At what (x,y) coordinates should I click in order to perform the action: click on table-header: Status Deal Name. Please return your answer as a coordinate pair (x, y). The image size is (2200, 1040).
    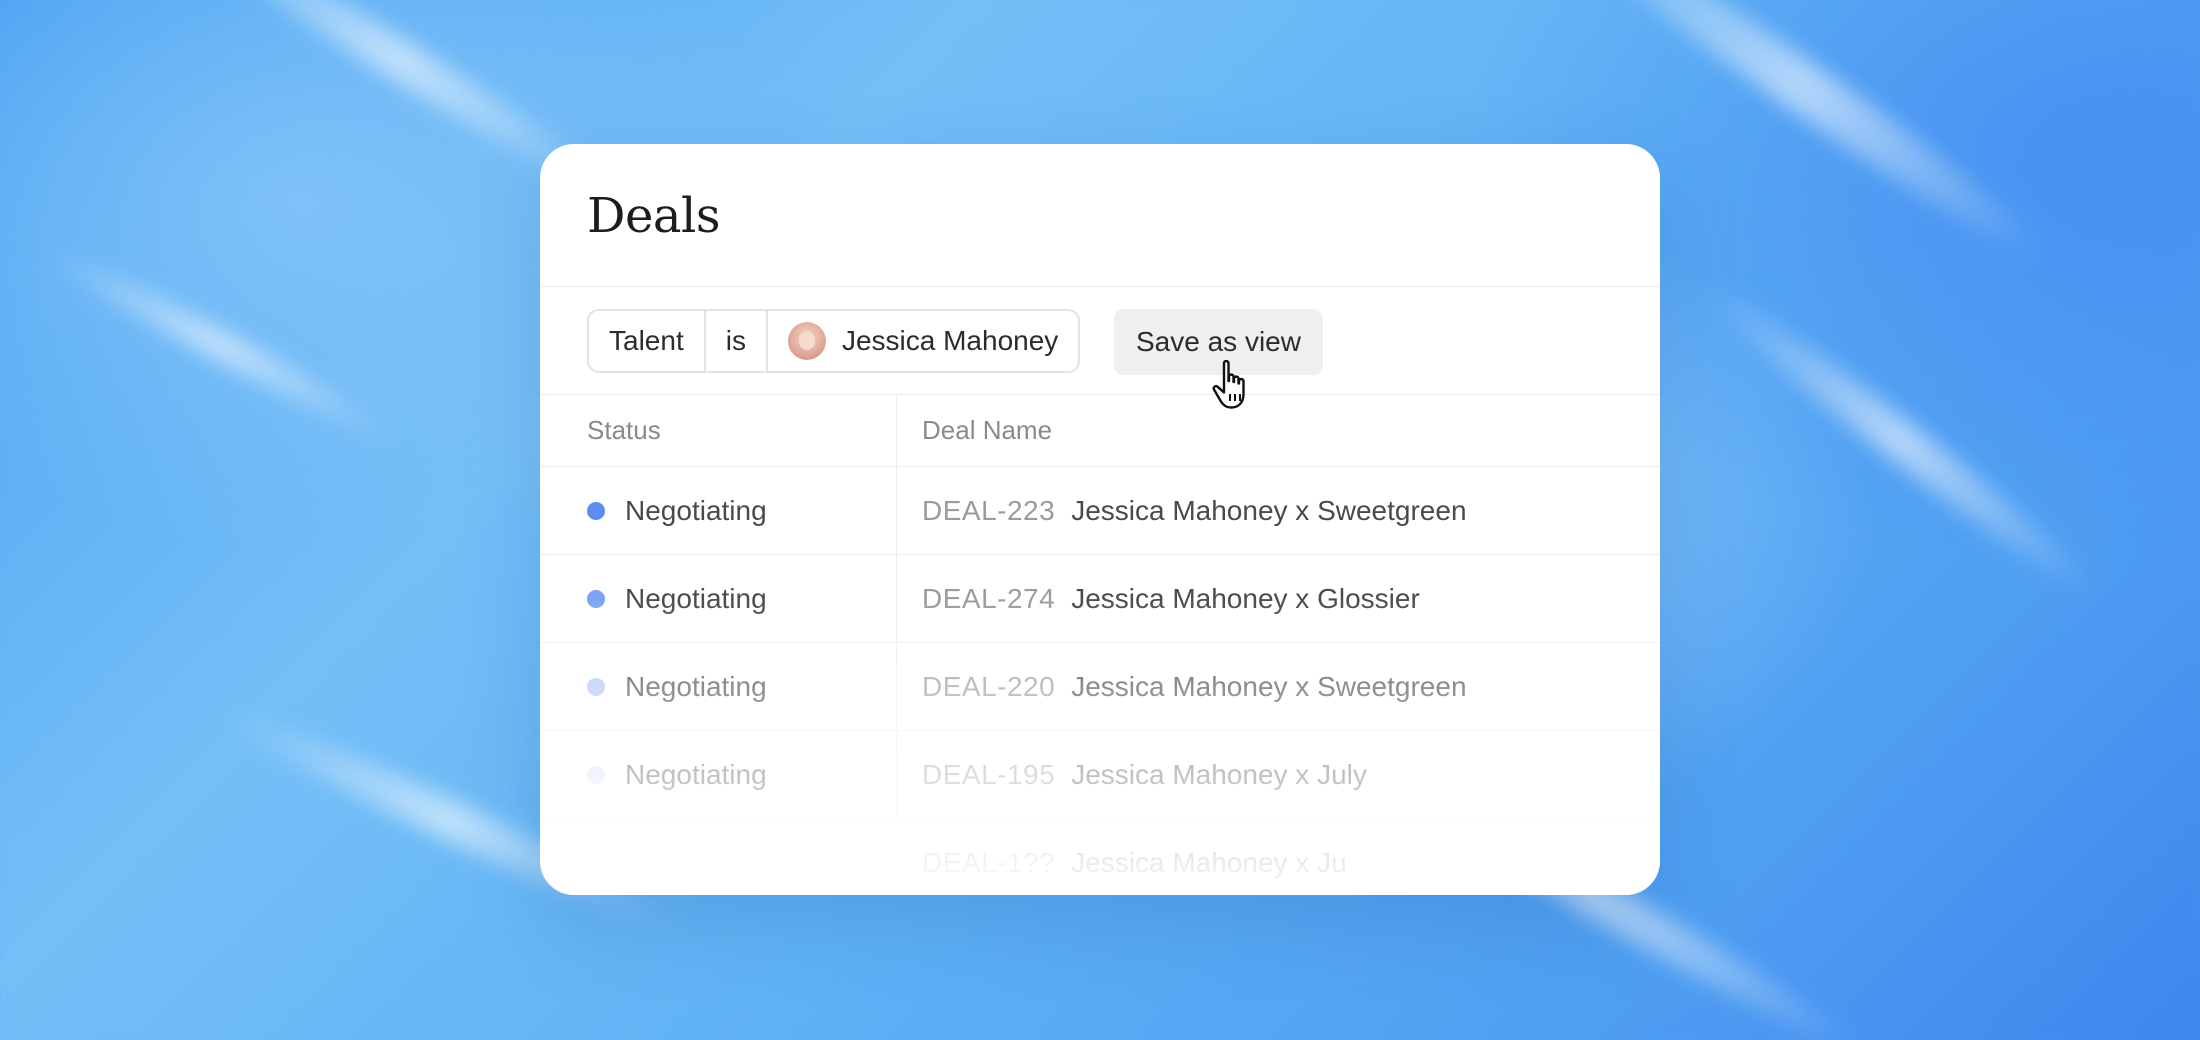
    Looking at the image, I should click on (1100, 431).